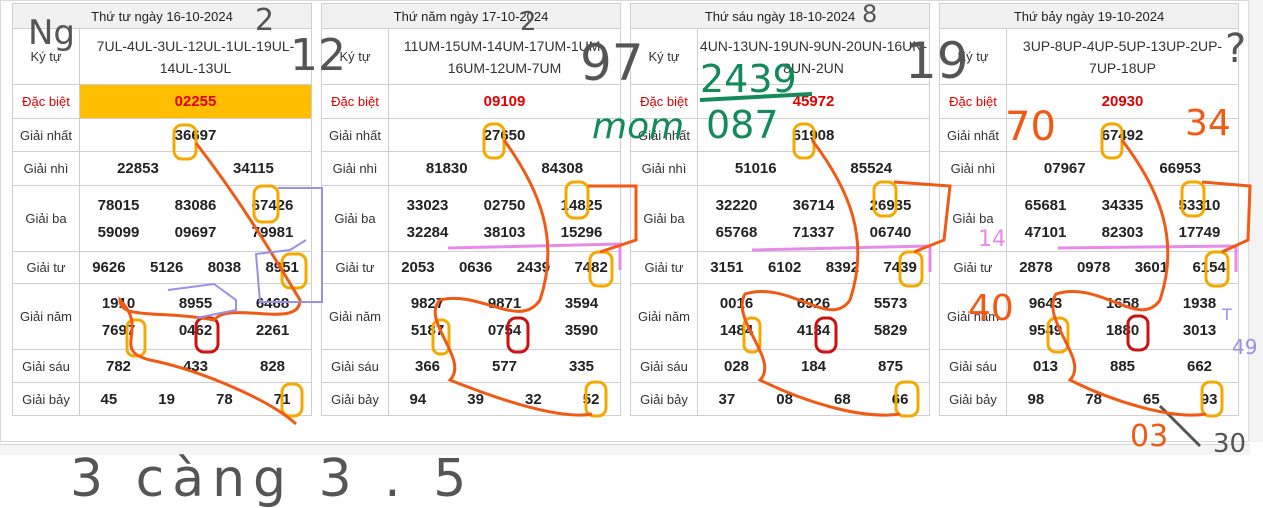  What do you see at coordinates (1122, 303) in the screenshot?
I see `prize-number: 1658` at bounding box center [1122, 303].